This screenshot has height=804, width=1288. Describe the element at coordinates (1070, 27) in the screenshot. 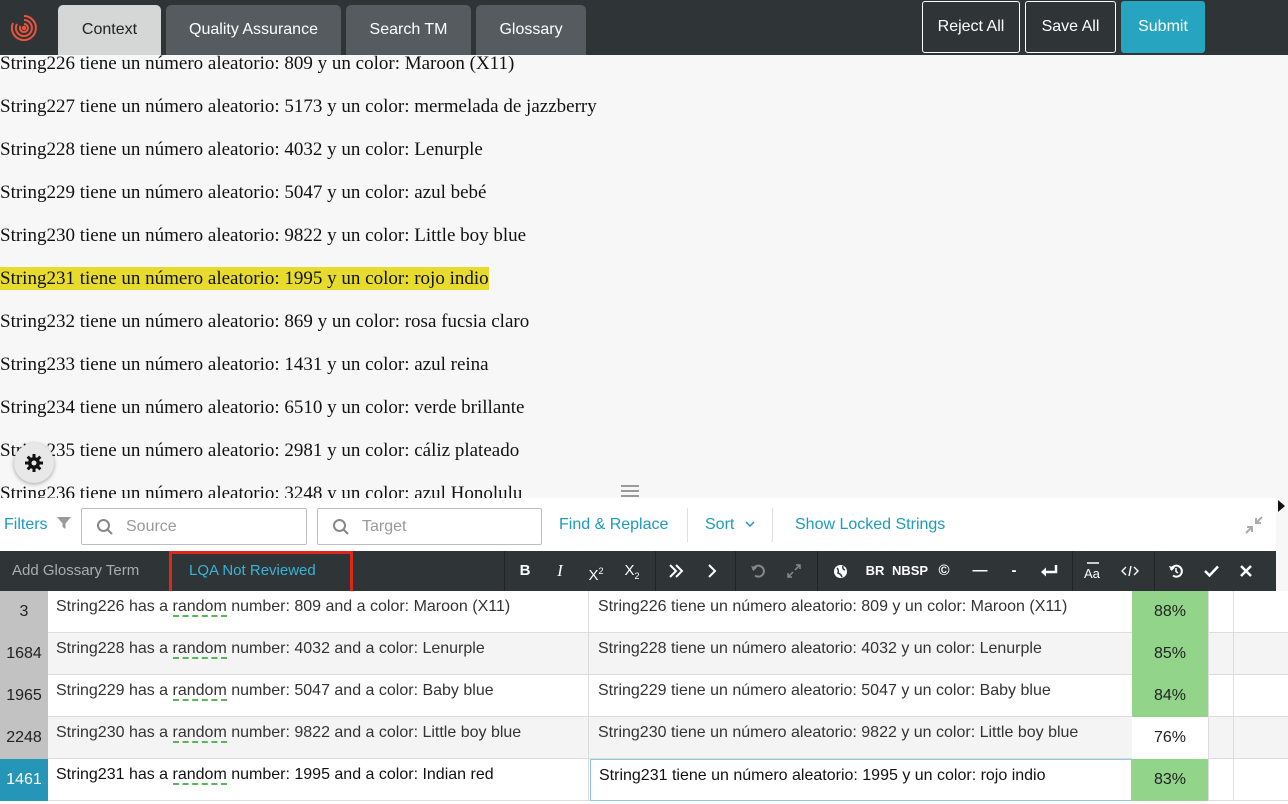

I see `save-all-button: Save All` at that location.